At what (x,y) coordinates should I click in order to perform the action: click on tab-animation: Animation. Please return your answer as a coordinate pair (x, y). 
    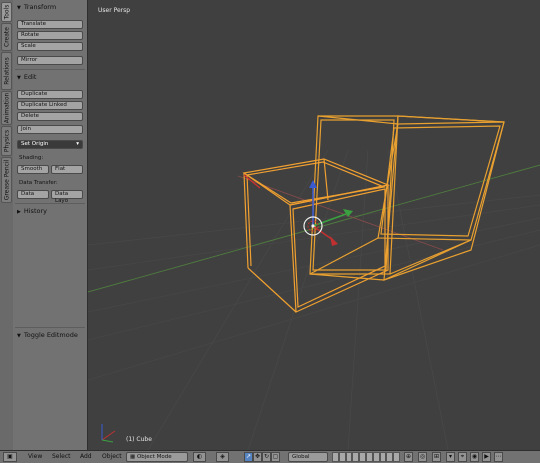
    Looking at the image, I should click on (6, 108).